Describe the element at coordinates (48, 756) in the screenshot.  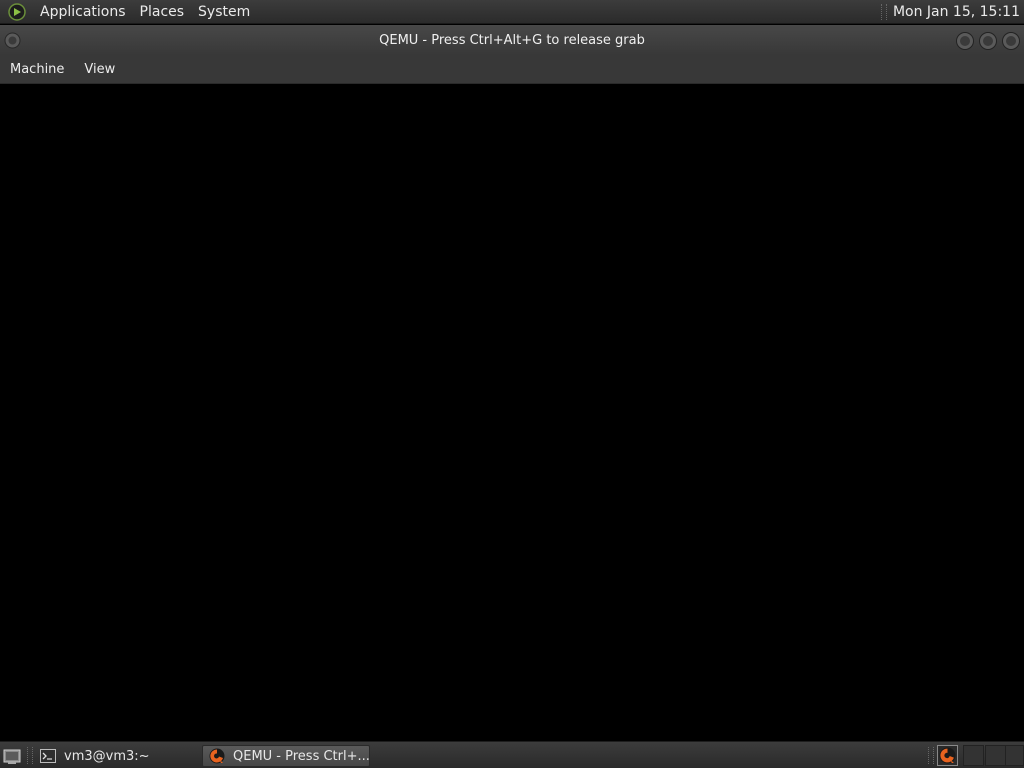
I see `terminal-icon` at that location.